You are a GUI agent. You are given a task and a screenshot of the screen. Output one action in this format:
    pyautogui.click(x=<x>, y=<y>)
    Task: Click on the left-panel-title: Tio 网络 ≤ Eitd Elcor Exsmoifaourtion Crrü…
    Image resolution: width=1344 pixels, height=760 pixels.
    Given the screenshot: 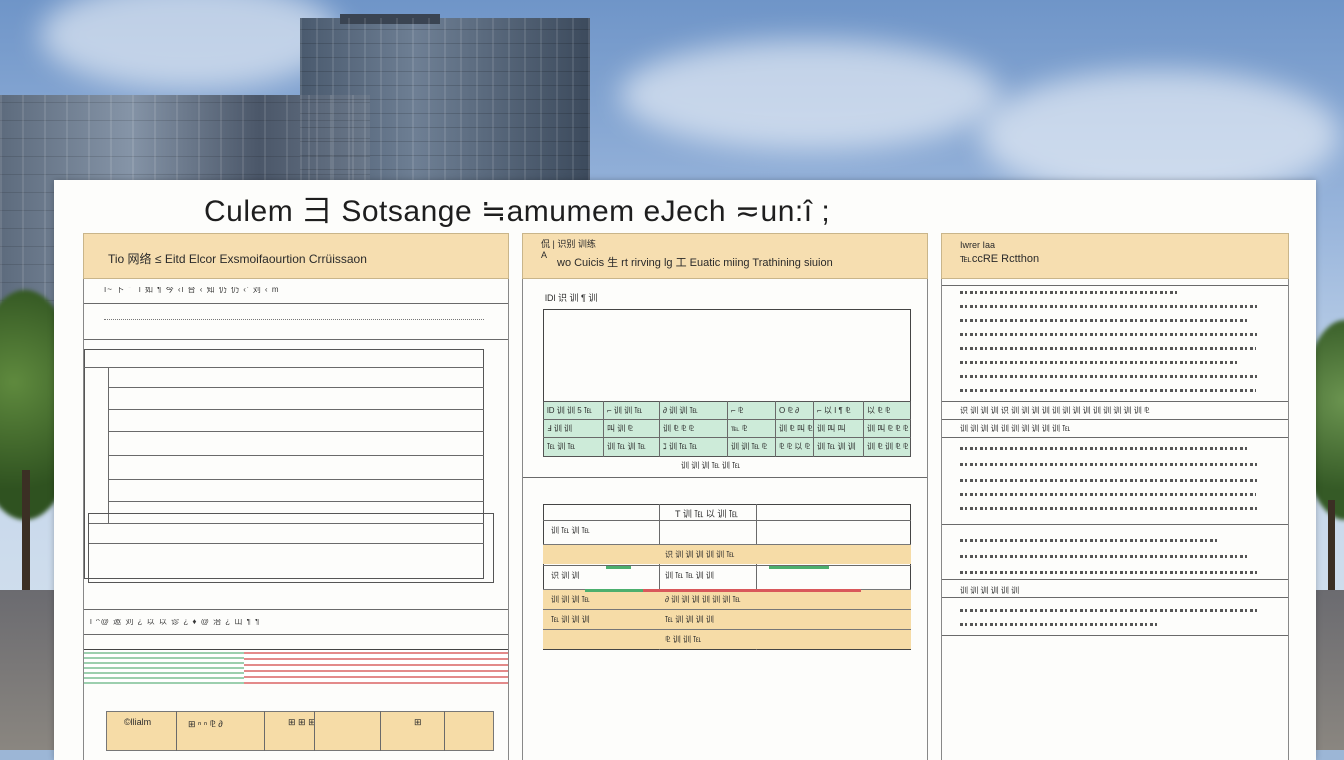 What is the action you would take?
    pyautogui.click(x=237, y=259)
    